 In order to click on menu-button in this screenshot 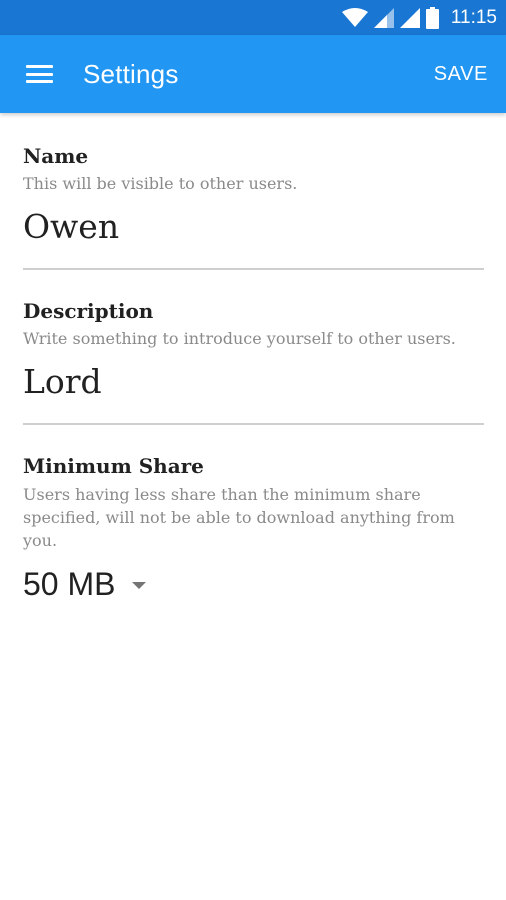, I will do `click(39, 74)`.